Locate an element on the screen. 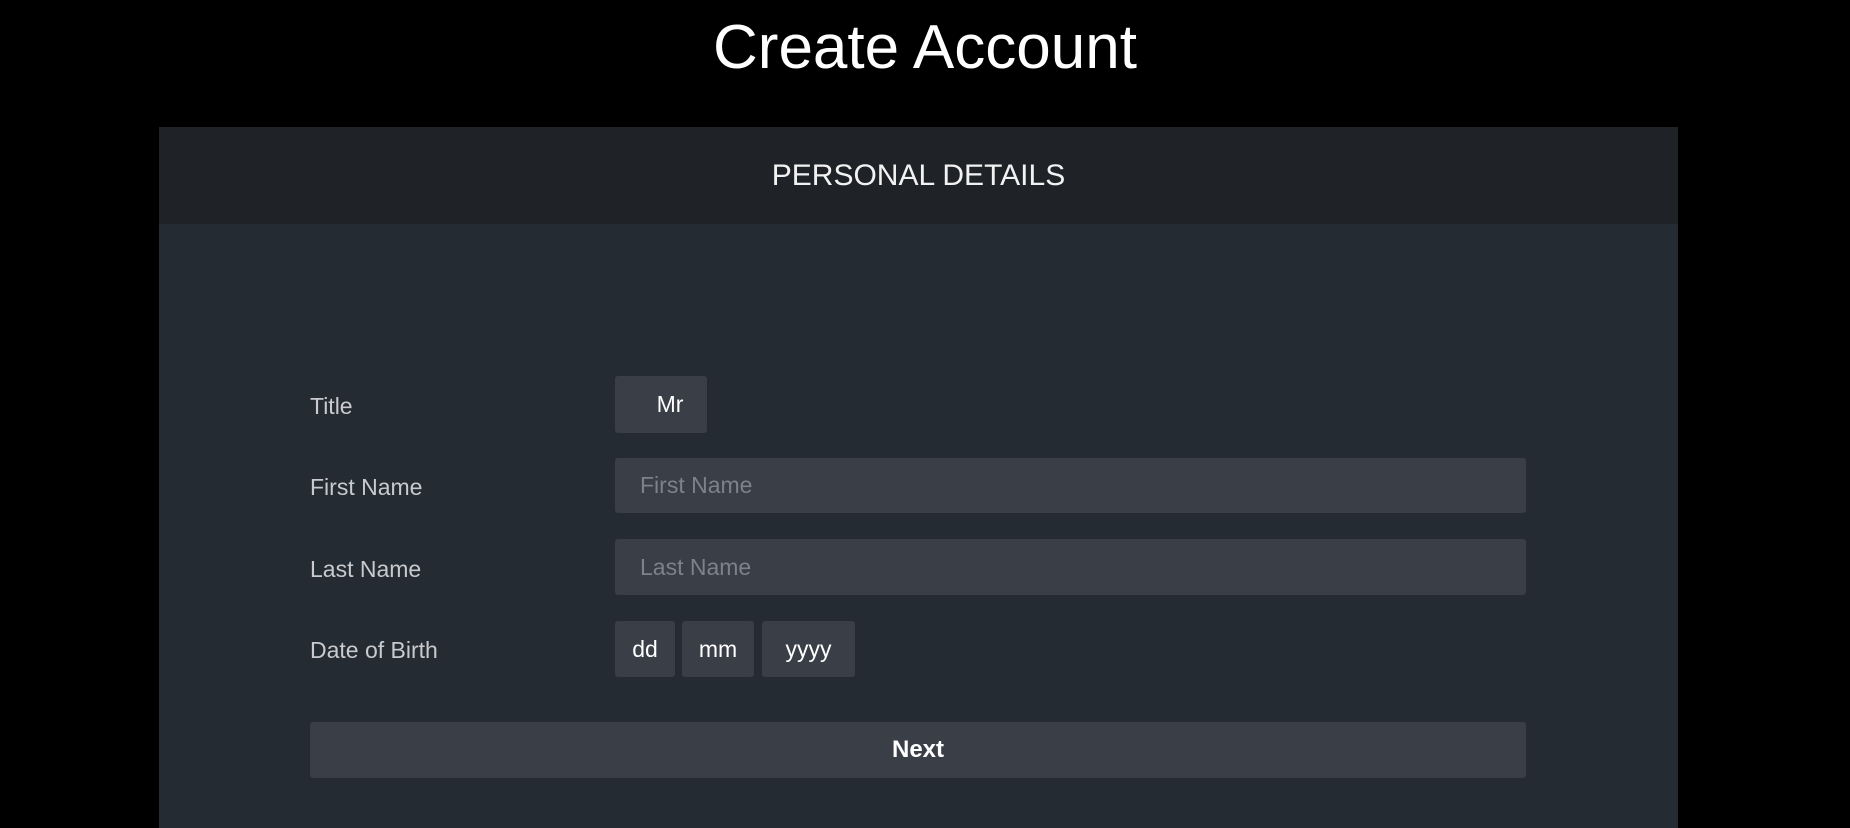 The width and height of the screenshot is (1850, 828). dob-month-input: mm is located at coordinates (718, 649).